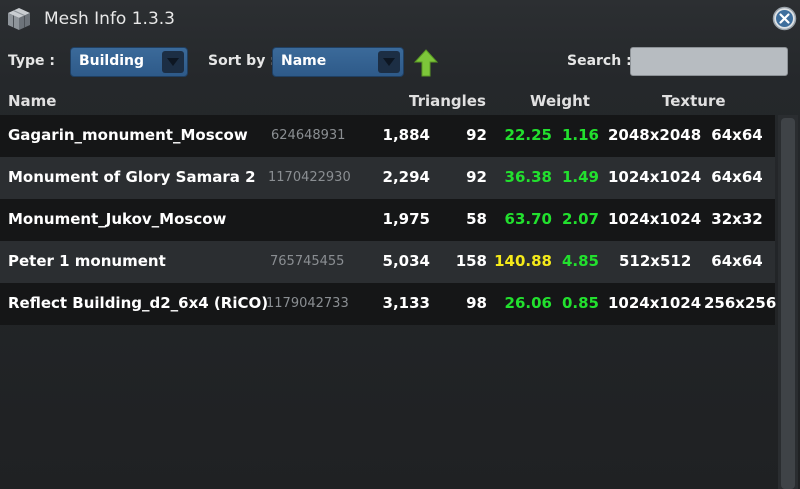 The image size is (800, 489). I want to click on lod-weight-value: 2.07, so click(580, 219).